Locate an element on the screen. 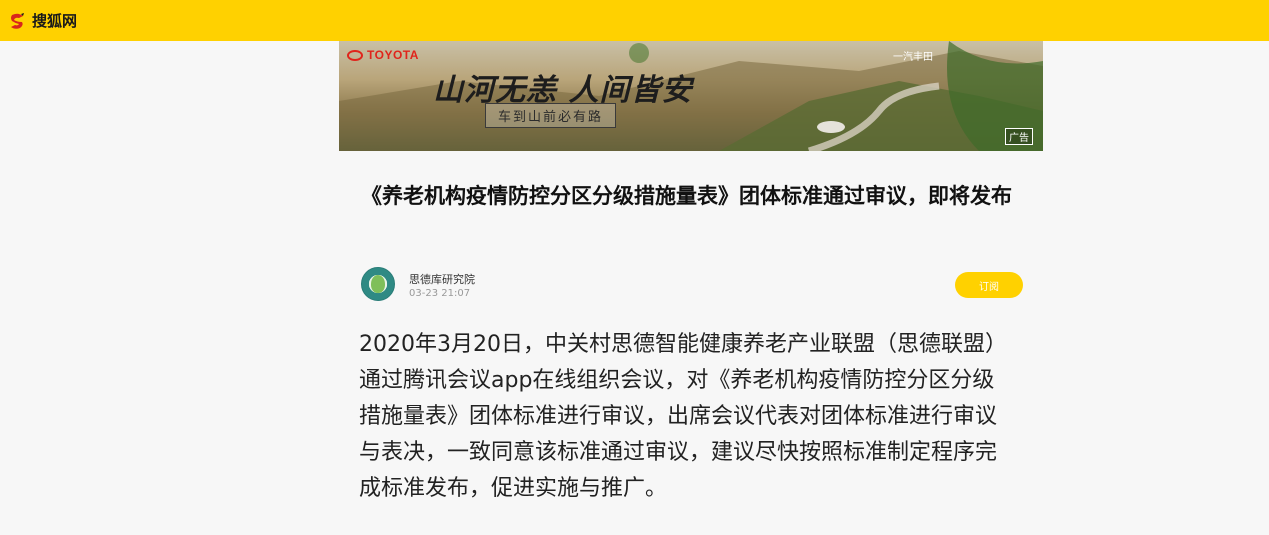  author-name: 思德库研究院 is located at coordinates (442, 279).